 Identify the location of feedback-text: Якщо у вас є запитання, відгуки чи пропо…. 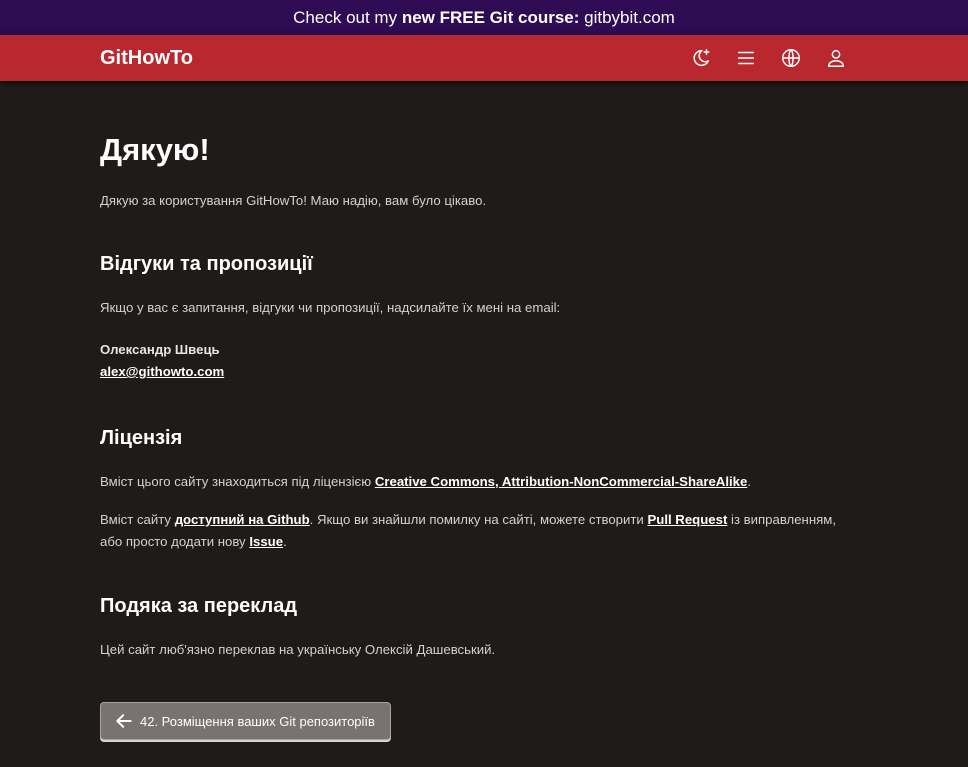
(330, 307).